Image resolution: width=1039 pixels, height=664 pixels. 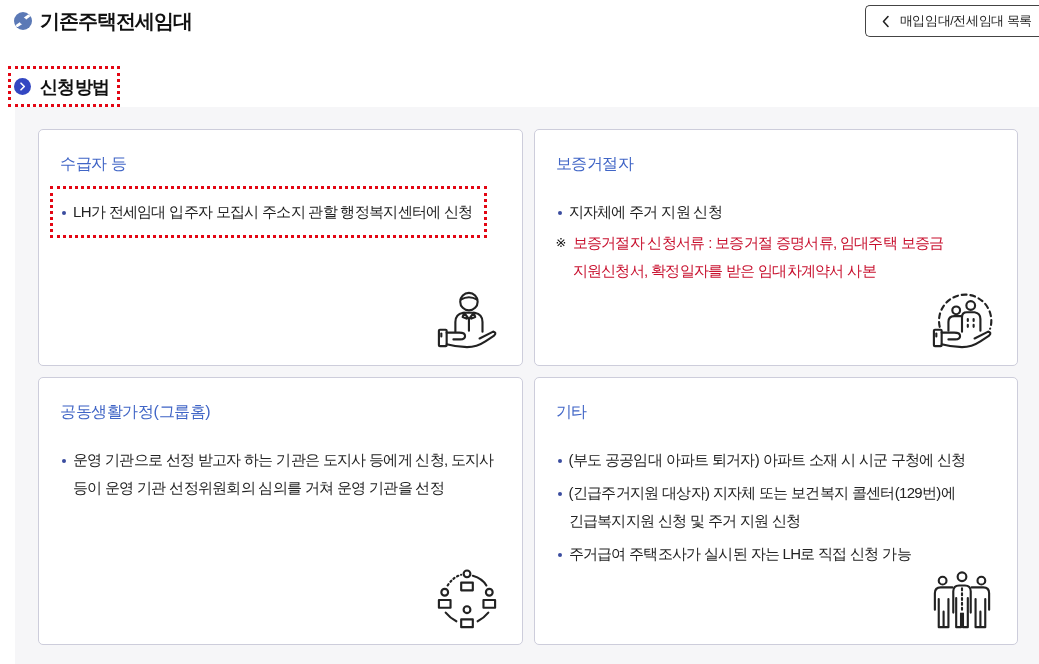 What do you see at coordinates (767, 460) in the screenshot?
I see `item-text: (부도 공공임대 아파트 퇴거자) 아파트 소재 시 시군 구청에 신청` at bounding box center [767, 460].